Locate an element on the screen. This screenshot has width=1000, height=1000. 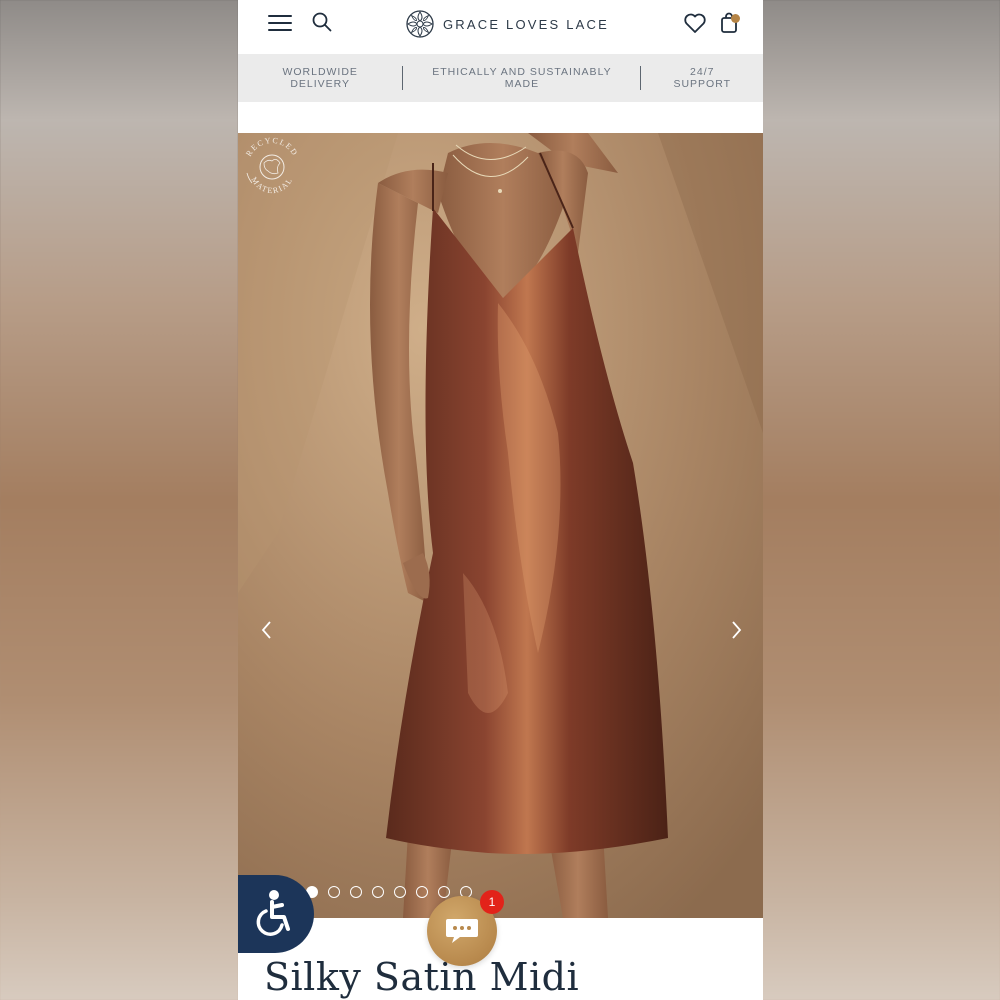
chevron-right-icon is located at coordinates (736, 630).